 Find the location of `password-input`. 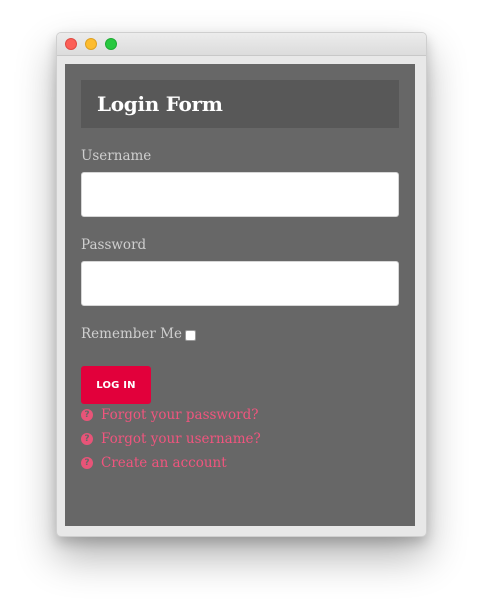

password-input is located at coordinates (240, 283).